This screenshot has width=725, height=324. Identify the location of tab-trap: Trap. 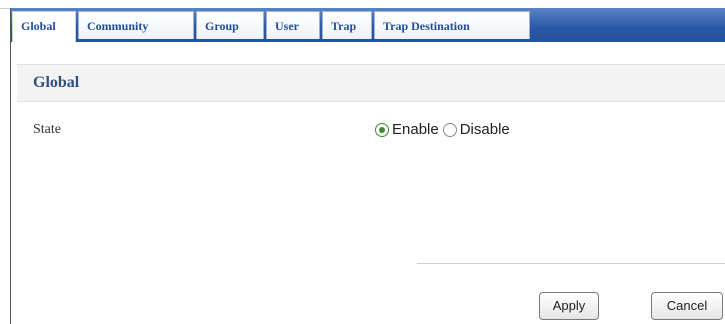
(347, 25).